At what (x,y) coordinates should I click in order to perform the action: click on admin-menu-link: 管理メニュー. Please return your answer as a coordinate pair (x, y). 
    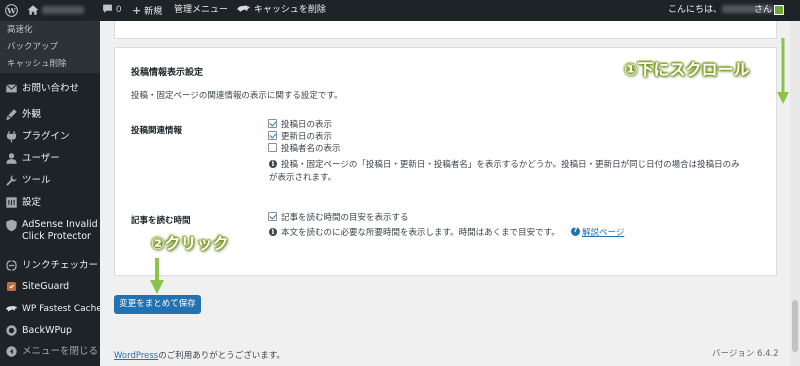
    Looking at the image, I should click on (201, 10).